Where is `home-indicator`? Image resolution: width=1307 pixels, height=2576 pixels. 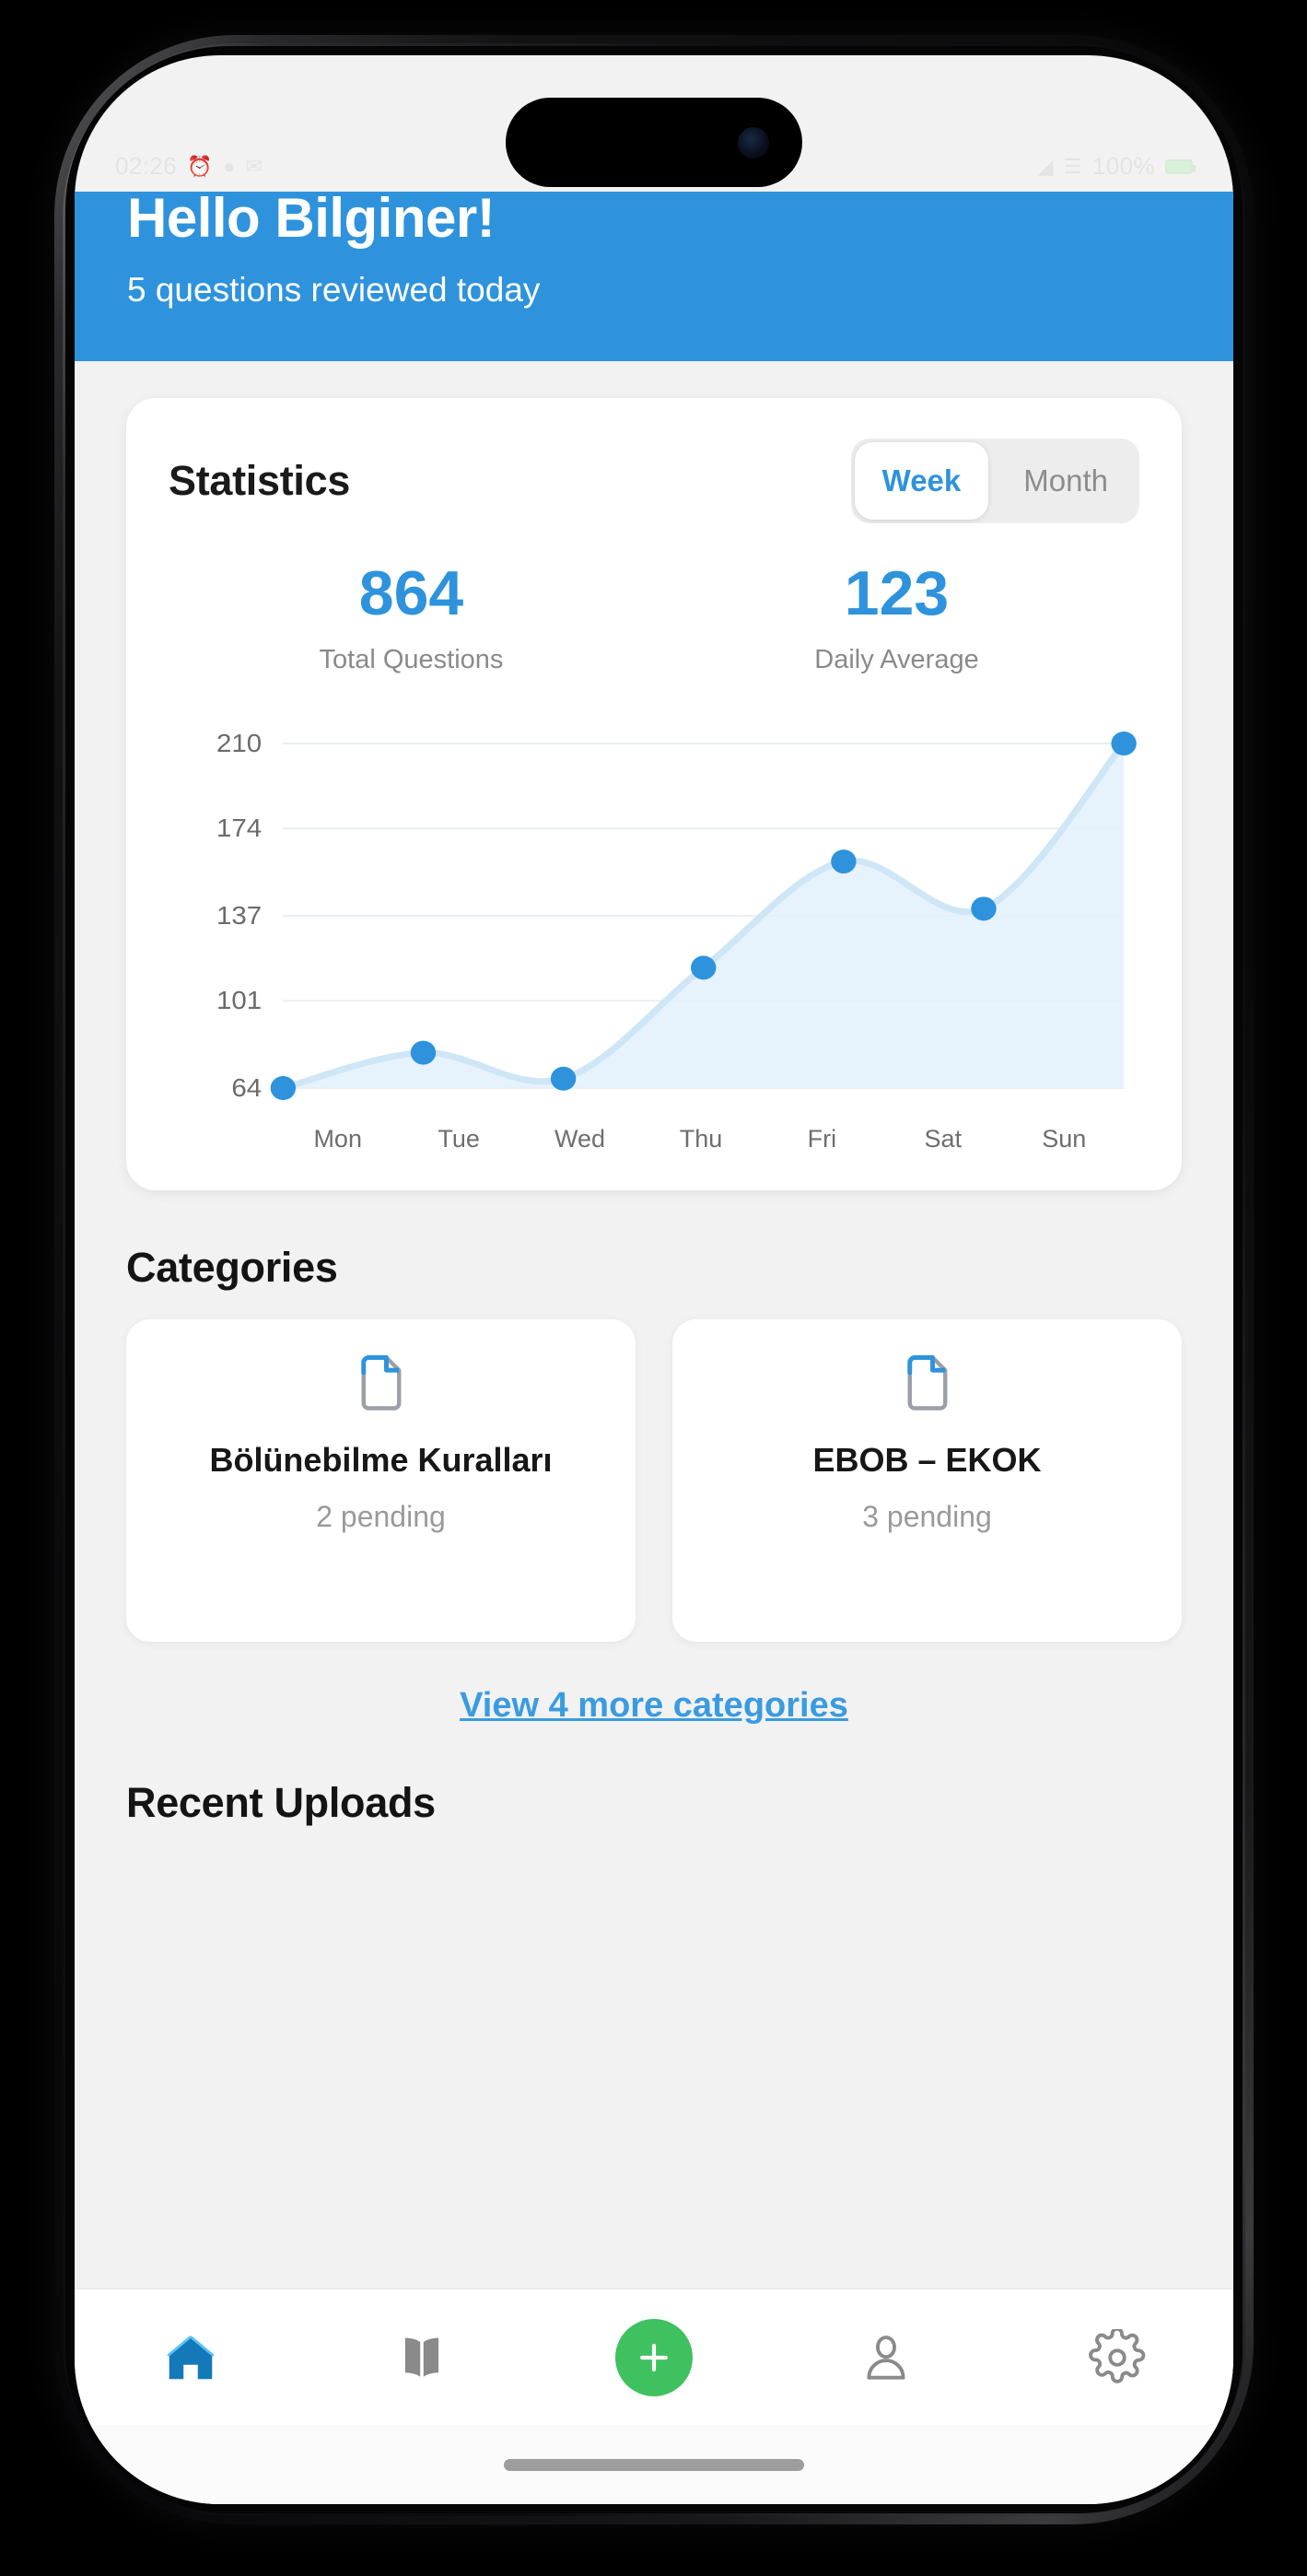 home-indicator is located at coordinates (654, 2464).